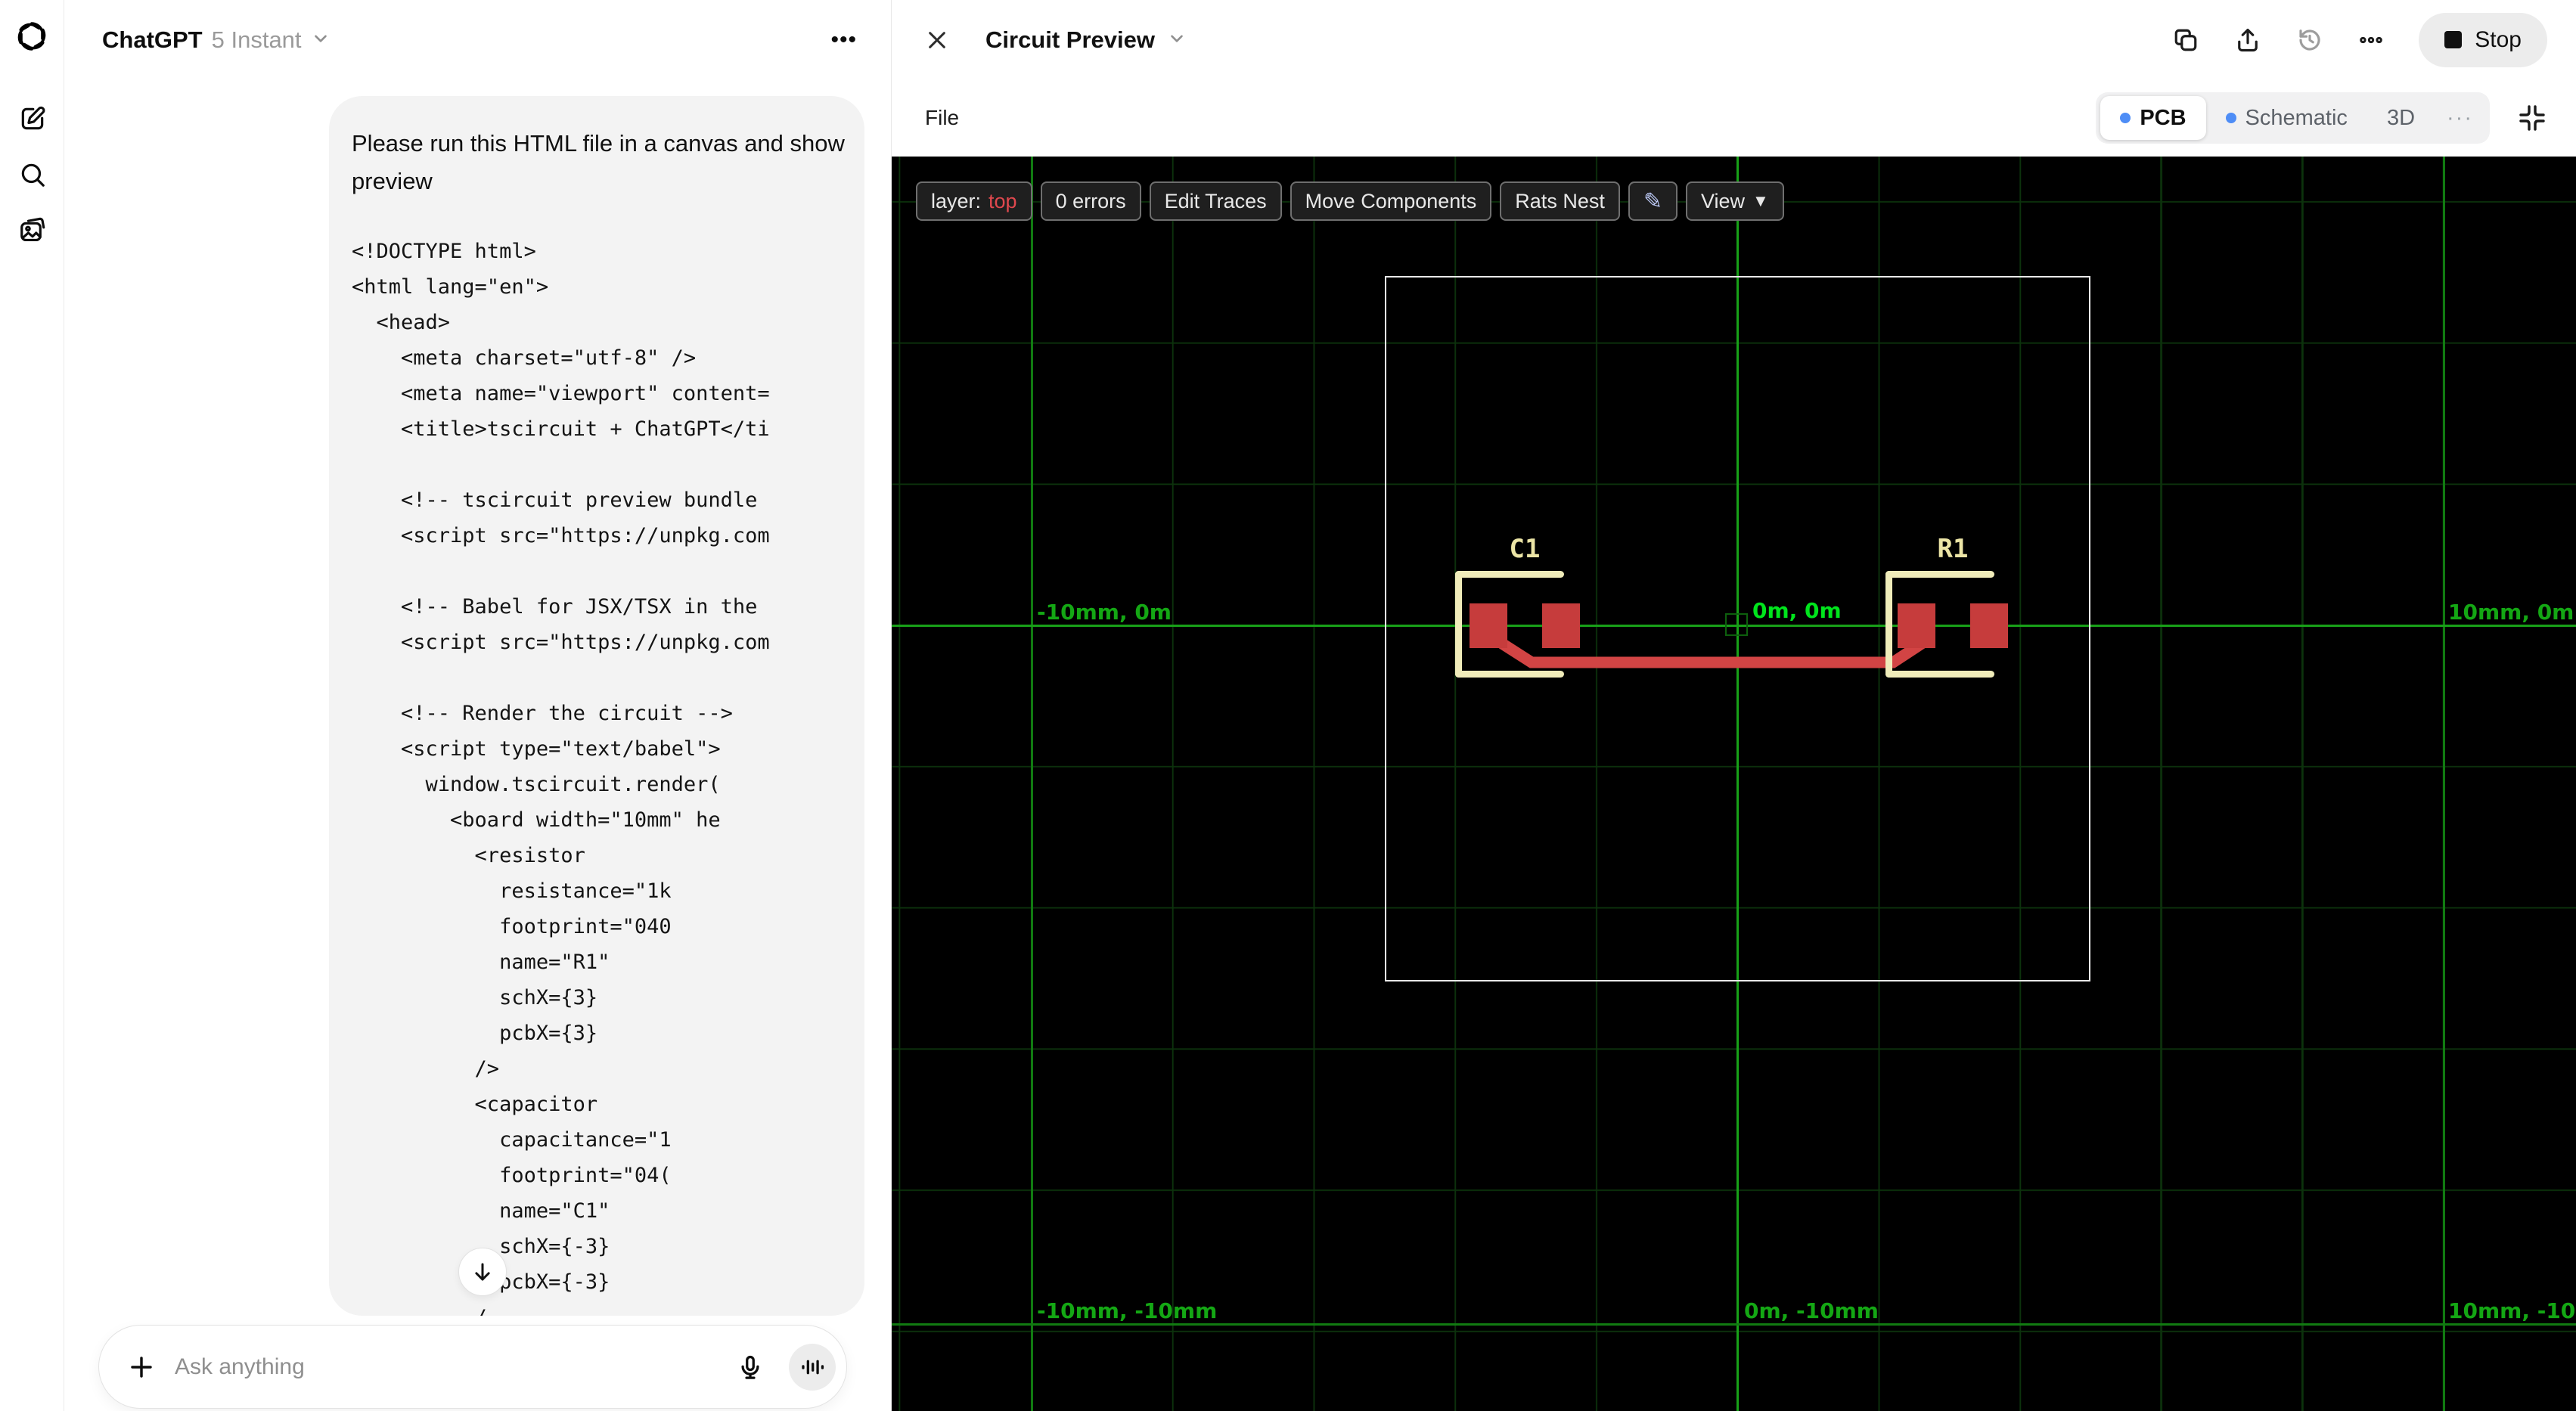 The width and height of the screenshot is (2576, 1411). I want to click on library-icon, so click(32, 230).